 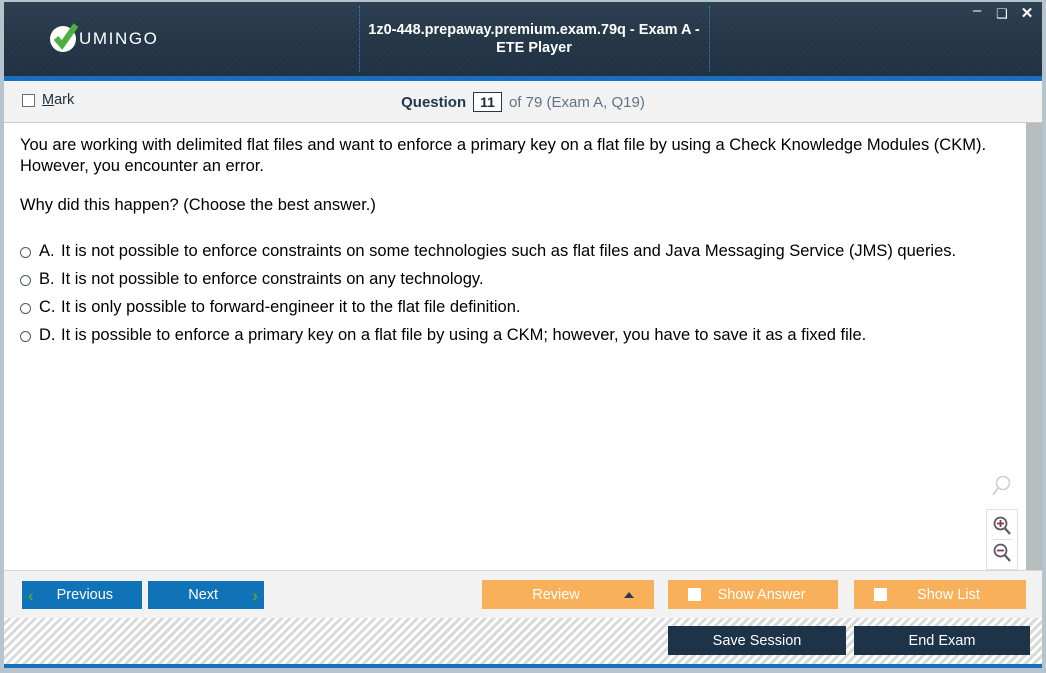 I want to click on radio-option-b, so click(x=25, y=281).